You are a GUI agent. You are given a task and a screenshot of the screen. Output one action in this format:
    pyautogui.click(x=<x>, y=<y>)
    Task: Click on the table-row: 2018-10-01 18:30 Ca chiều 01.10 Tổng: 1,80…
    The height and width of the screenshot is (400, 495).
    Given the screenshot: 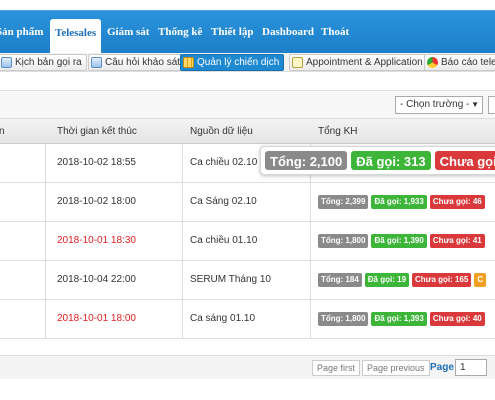 What is the action you would take?
    pyautogui.click(x=247, y=241)
    